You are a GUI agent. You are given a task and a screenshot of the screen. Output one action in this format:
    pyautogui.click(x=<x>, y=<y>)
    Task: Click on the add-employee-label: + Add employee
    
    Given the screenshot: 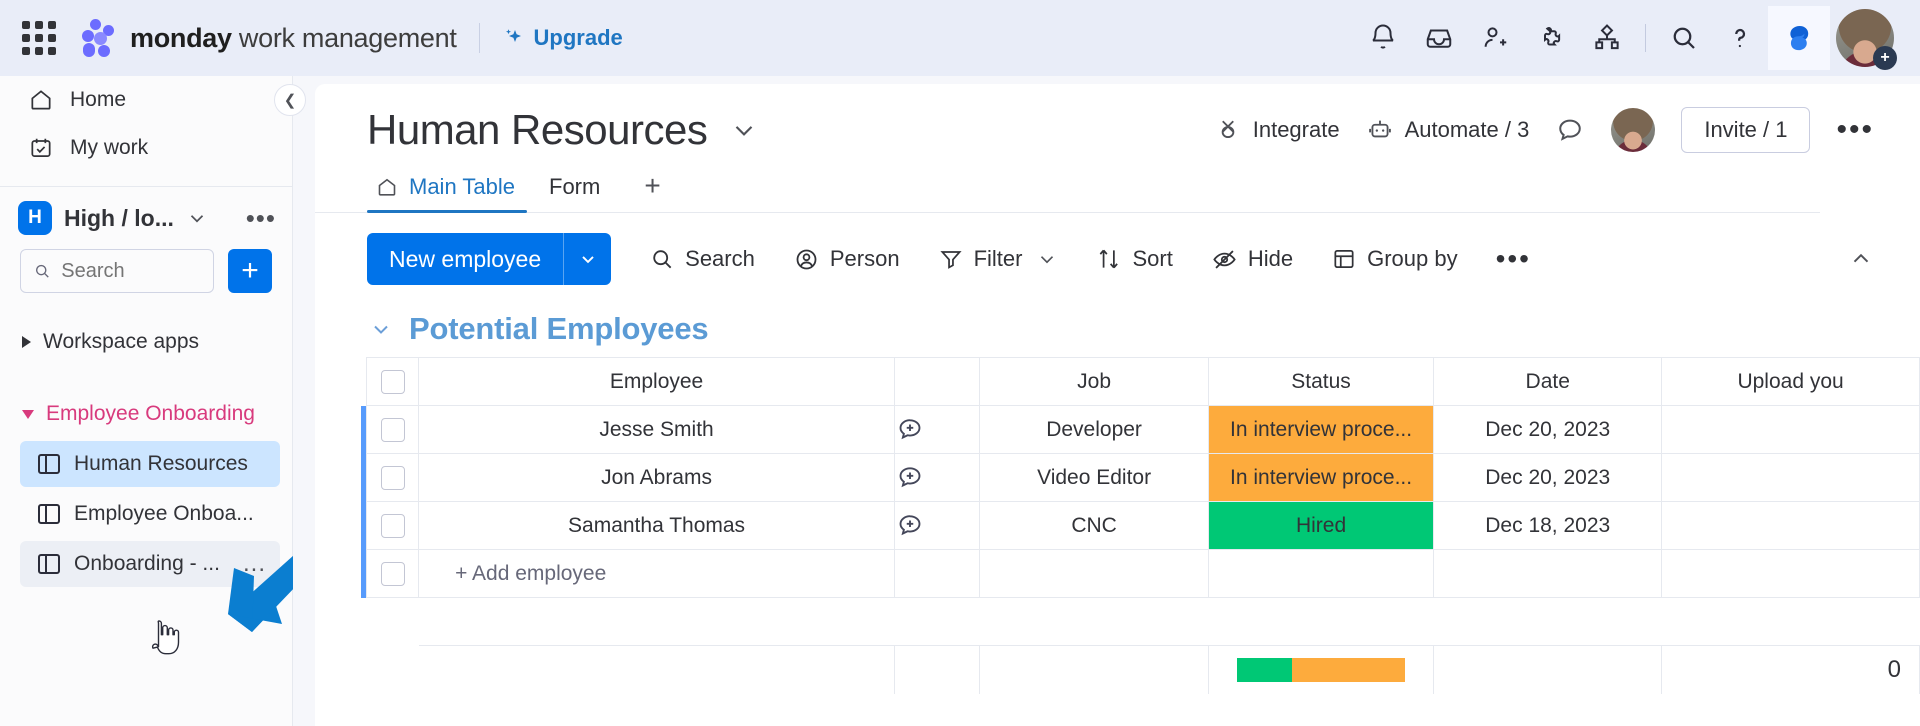 What is the action you would take?
    pyautogui.click(x=656, y=573)
    